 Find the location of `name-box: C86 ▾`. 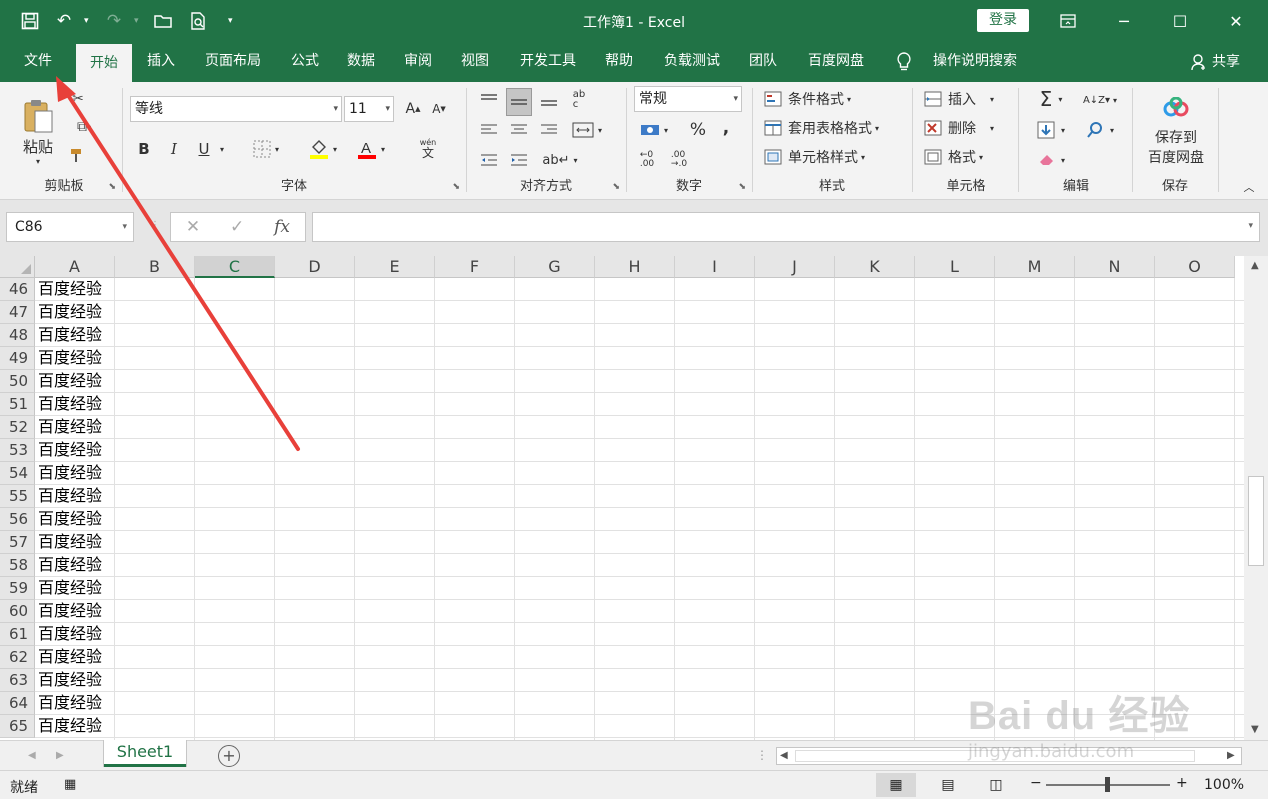

name-box: C86 ▾ is located at coordinates (70, 227).